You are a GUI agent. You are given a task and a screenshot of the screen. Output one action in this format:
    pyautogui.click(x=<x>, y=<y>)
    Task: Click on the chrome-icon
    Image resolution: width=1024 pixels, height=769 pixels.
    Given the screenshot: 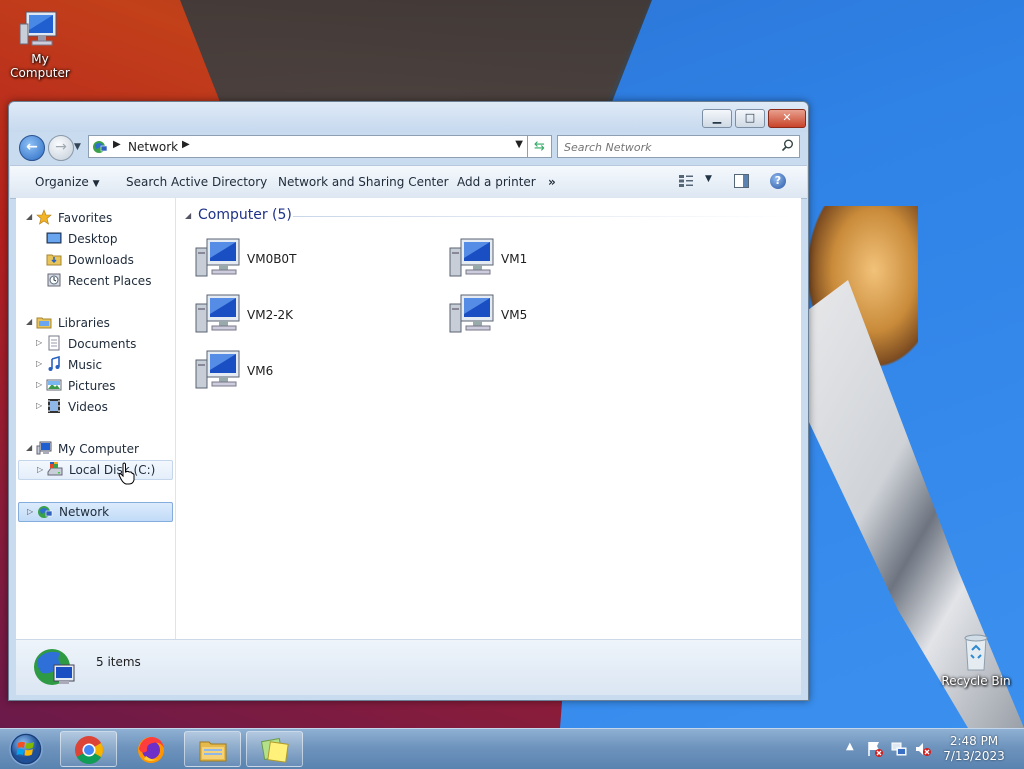 What is the action you would take?
    pyautogui.click(x=89, y=750)
    